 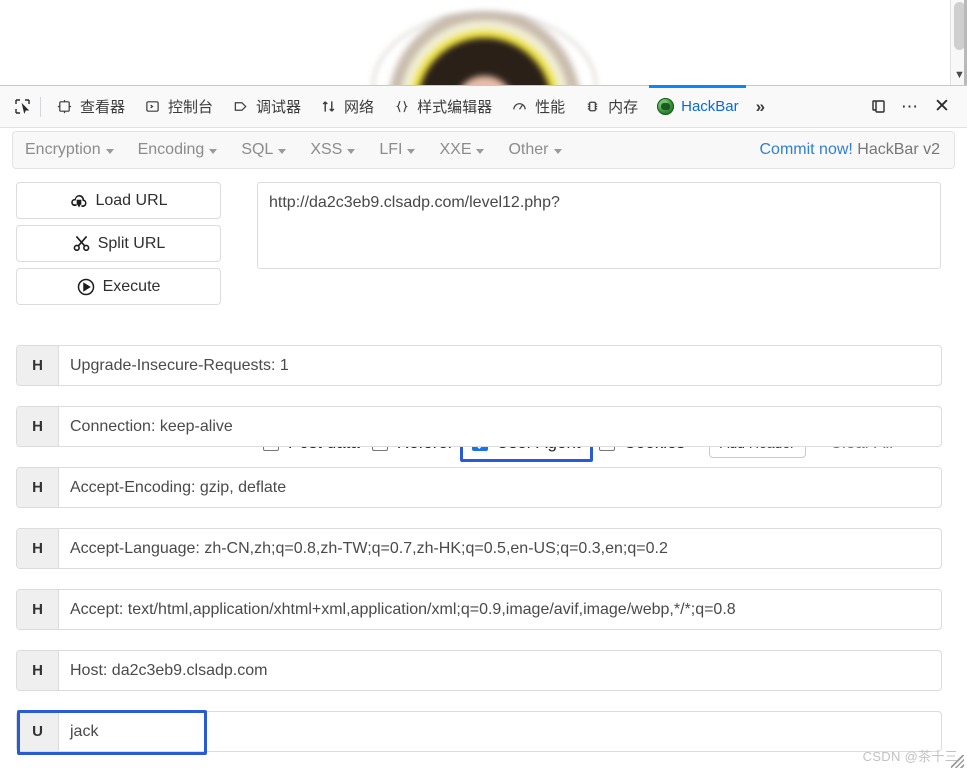 I want to click on hackbar-icon, so click(x=665, y=106).